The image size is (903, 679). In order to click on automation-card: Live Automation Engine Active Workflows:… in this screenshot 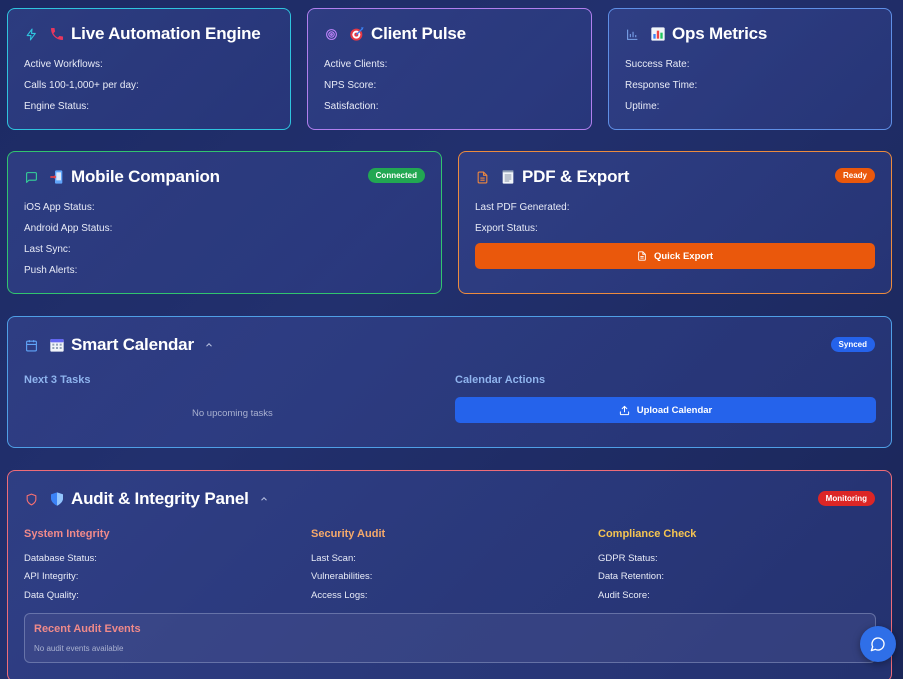, I will do `click(149, 69)`.